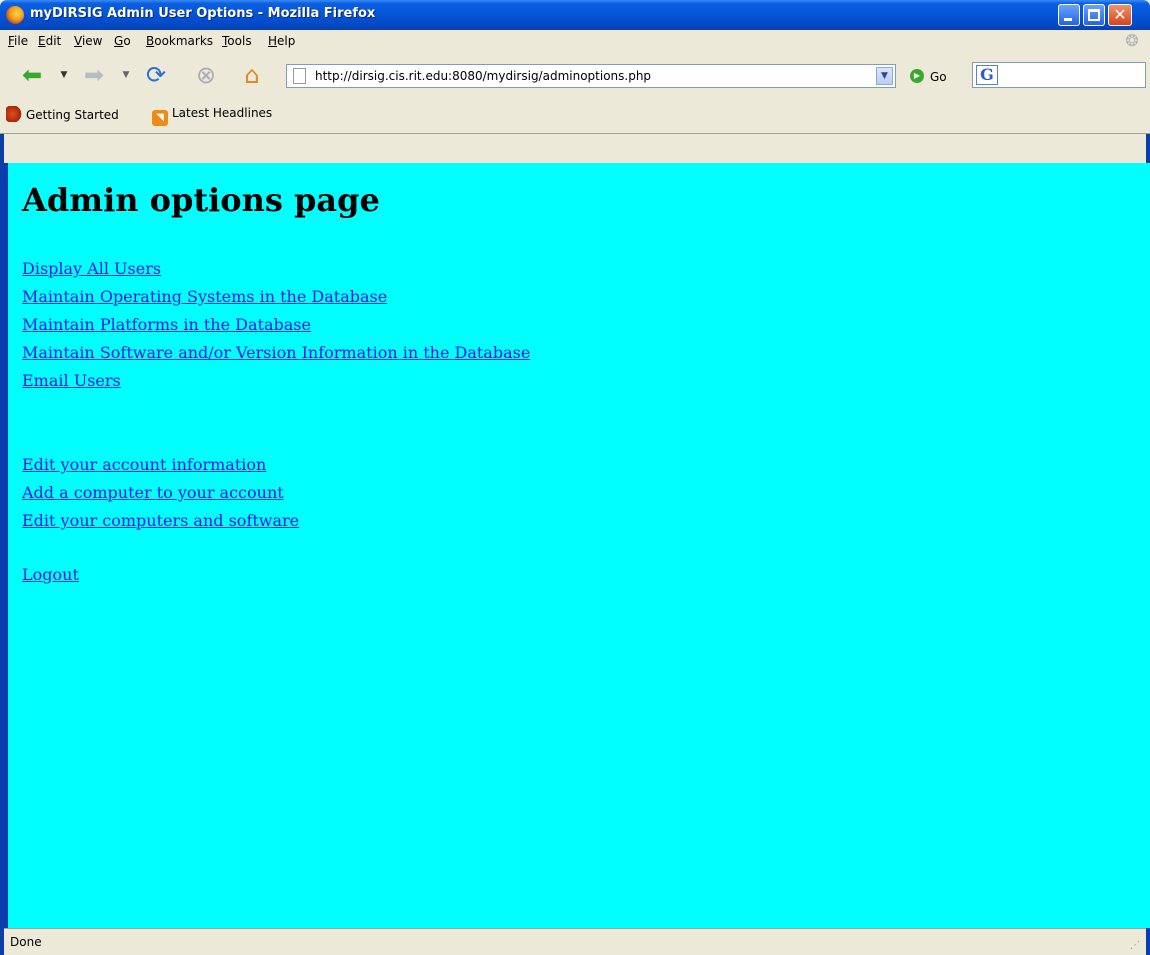  What do you see at coordinates (179, 41) in the screenshot?
I see `menu-bookmarks: Bookmarks` at bounding box center [179, 41].